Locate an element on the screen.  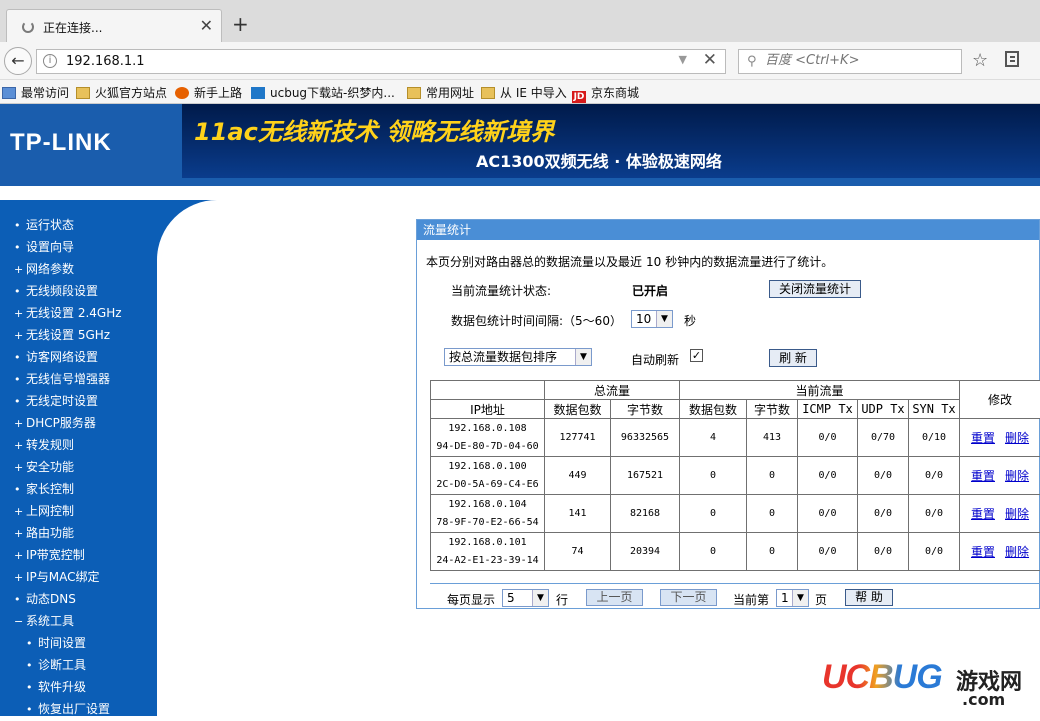
intro-text: 本页分别对路由器总的数据流量以及最近10秒钟内的数据流量进行了统计。 is located at coordinates (629, 261).